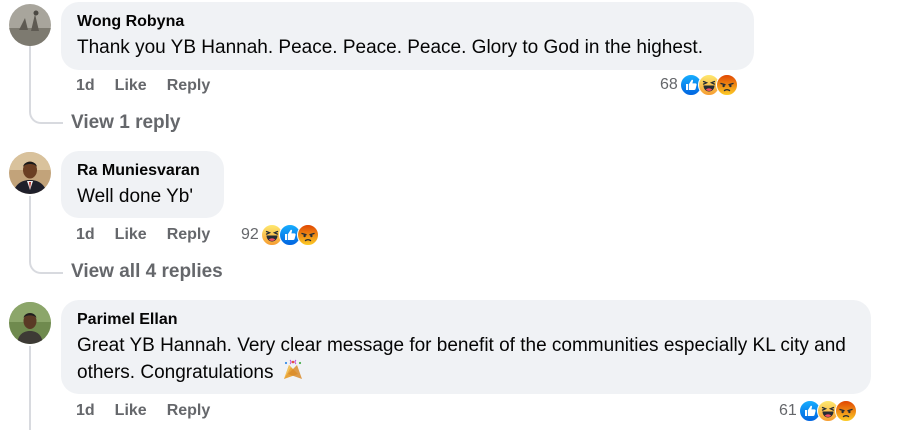 This screenshot has height=430, width=910. I want to click on reaction-summary: 68, so click(699, 85).